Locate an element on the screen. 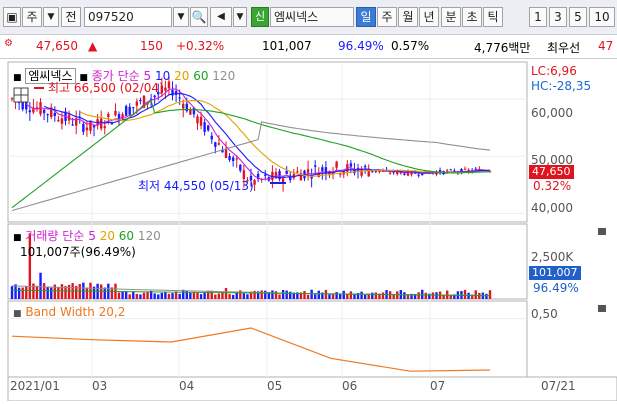 The image size is (617, 404). up-arrow-icon: ▲ is located at coordinates (93, 46).